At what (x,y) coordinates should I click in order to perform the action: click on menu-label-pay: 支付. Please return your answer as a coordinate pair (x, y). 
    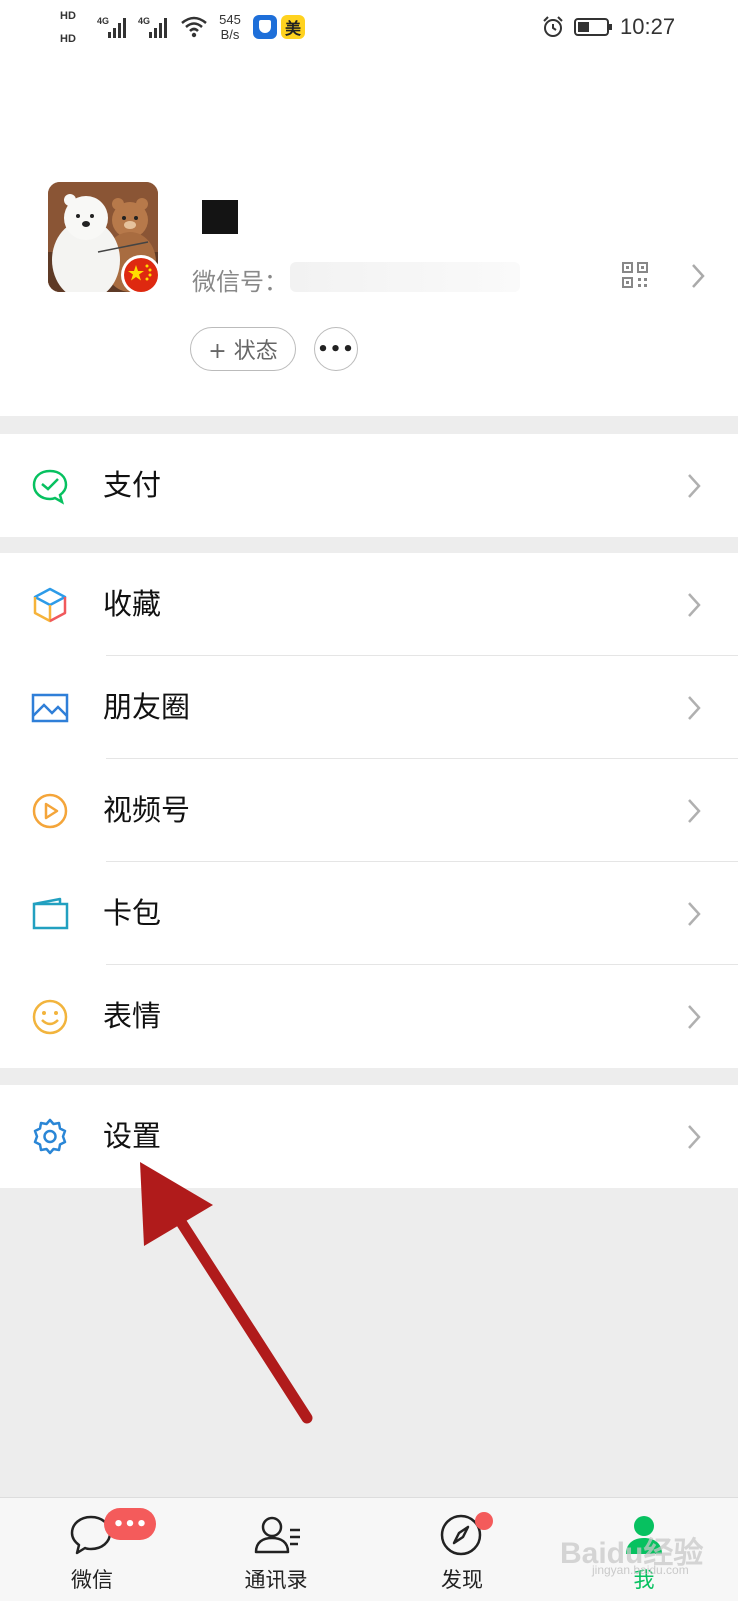
    Looking at the image, I should click on (132, 485).